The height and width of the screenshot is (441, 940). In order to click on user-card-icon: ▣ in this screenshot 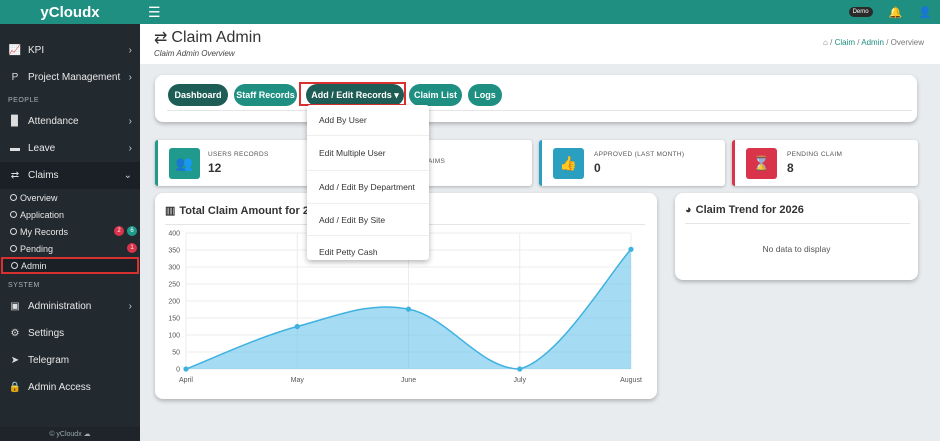, I will do `click(15, 306)`.